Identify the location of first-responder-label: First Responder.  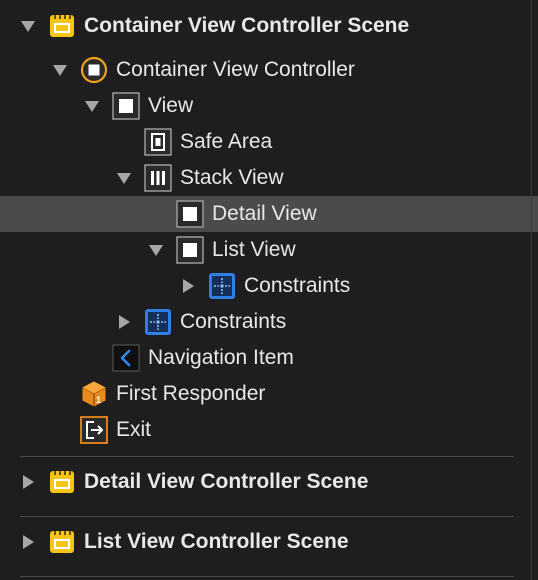
(191, 393).